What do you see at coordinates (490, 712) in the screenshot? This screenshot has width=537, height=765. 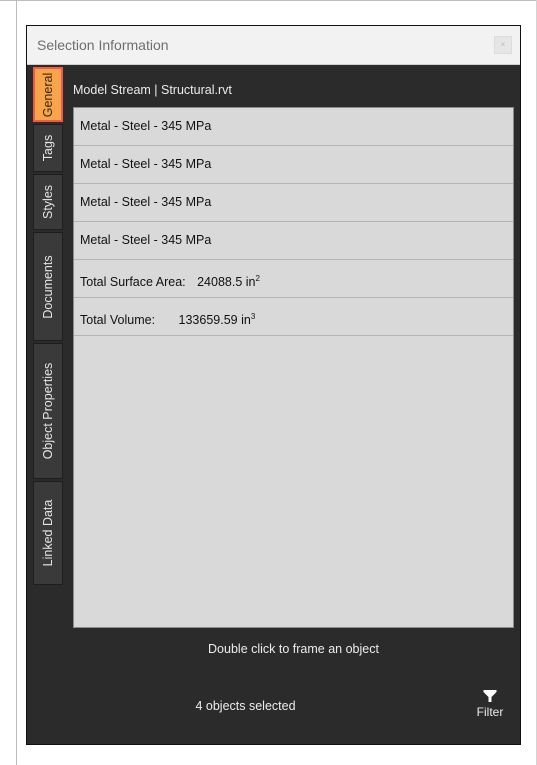 I see `filter-label: Filter` at bounding box center [490, 712].